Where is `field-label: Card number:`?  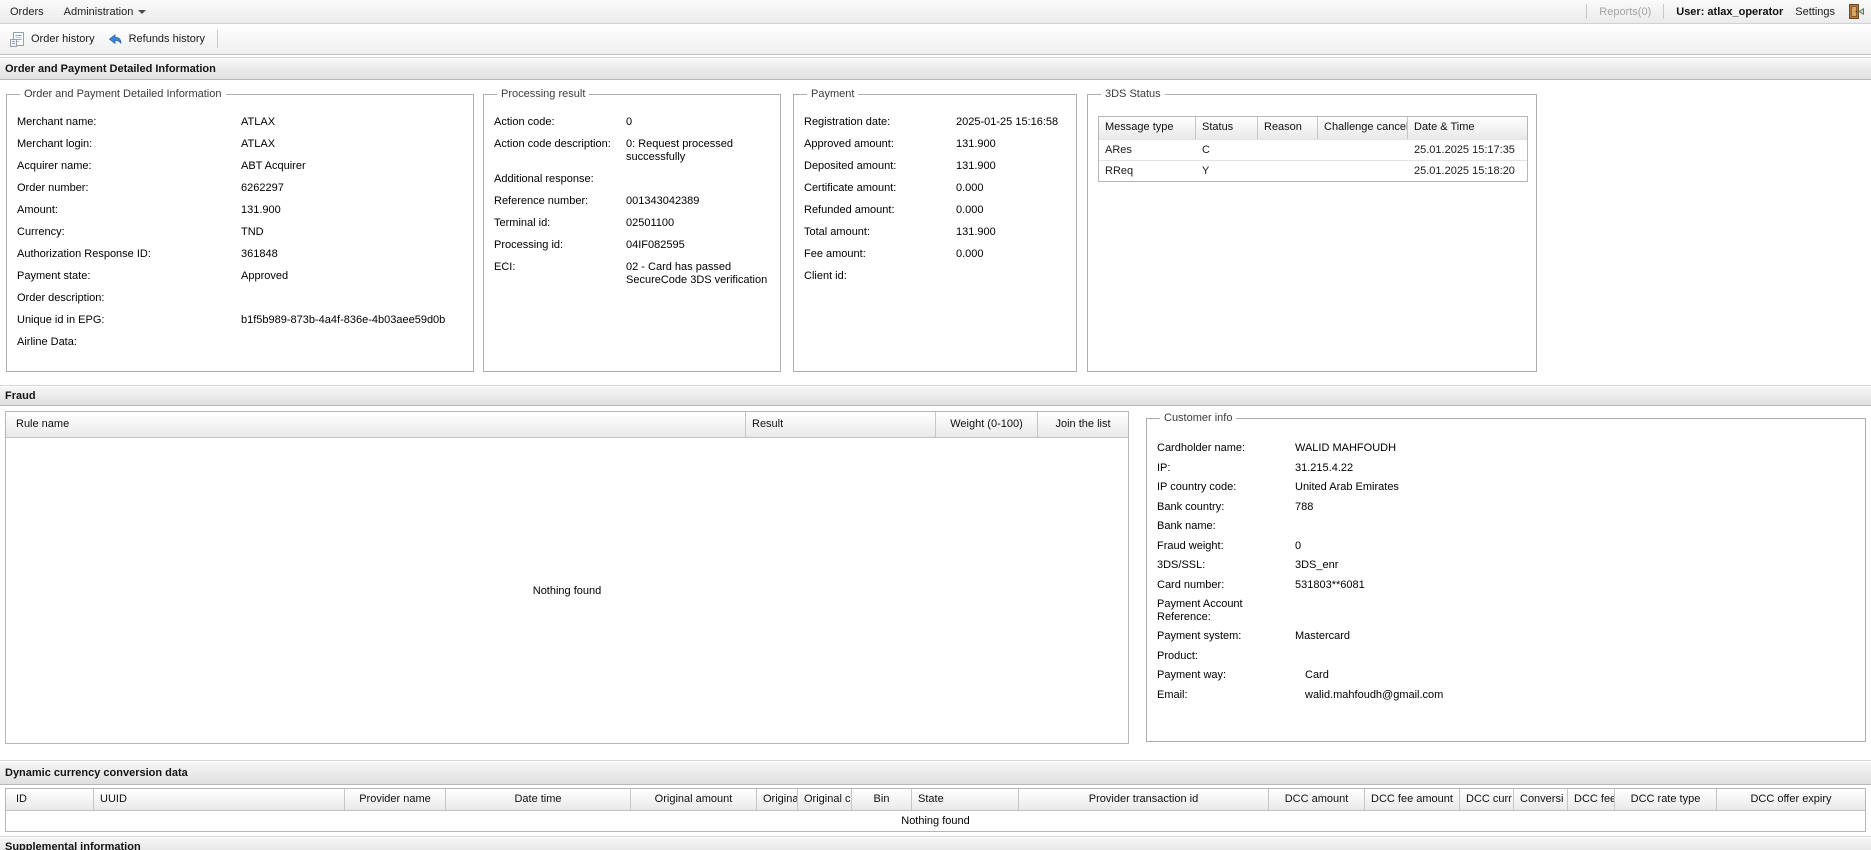
field-label: Card number: is located at coordinates (1191, 584).